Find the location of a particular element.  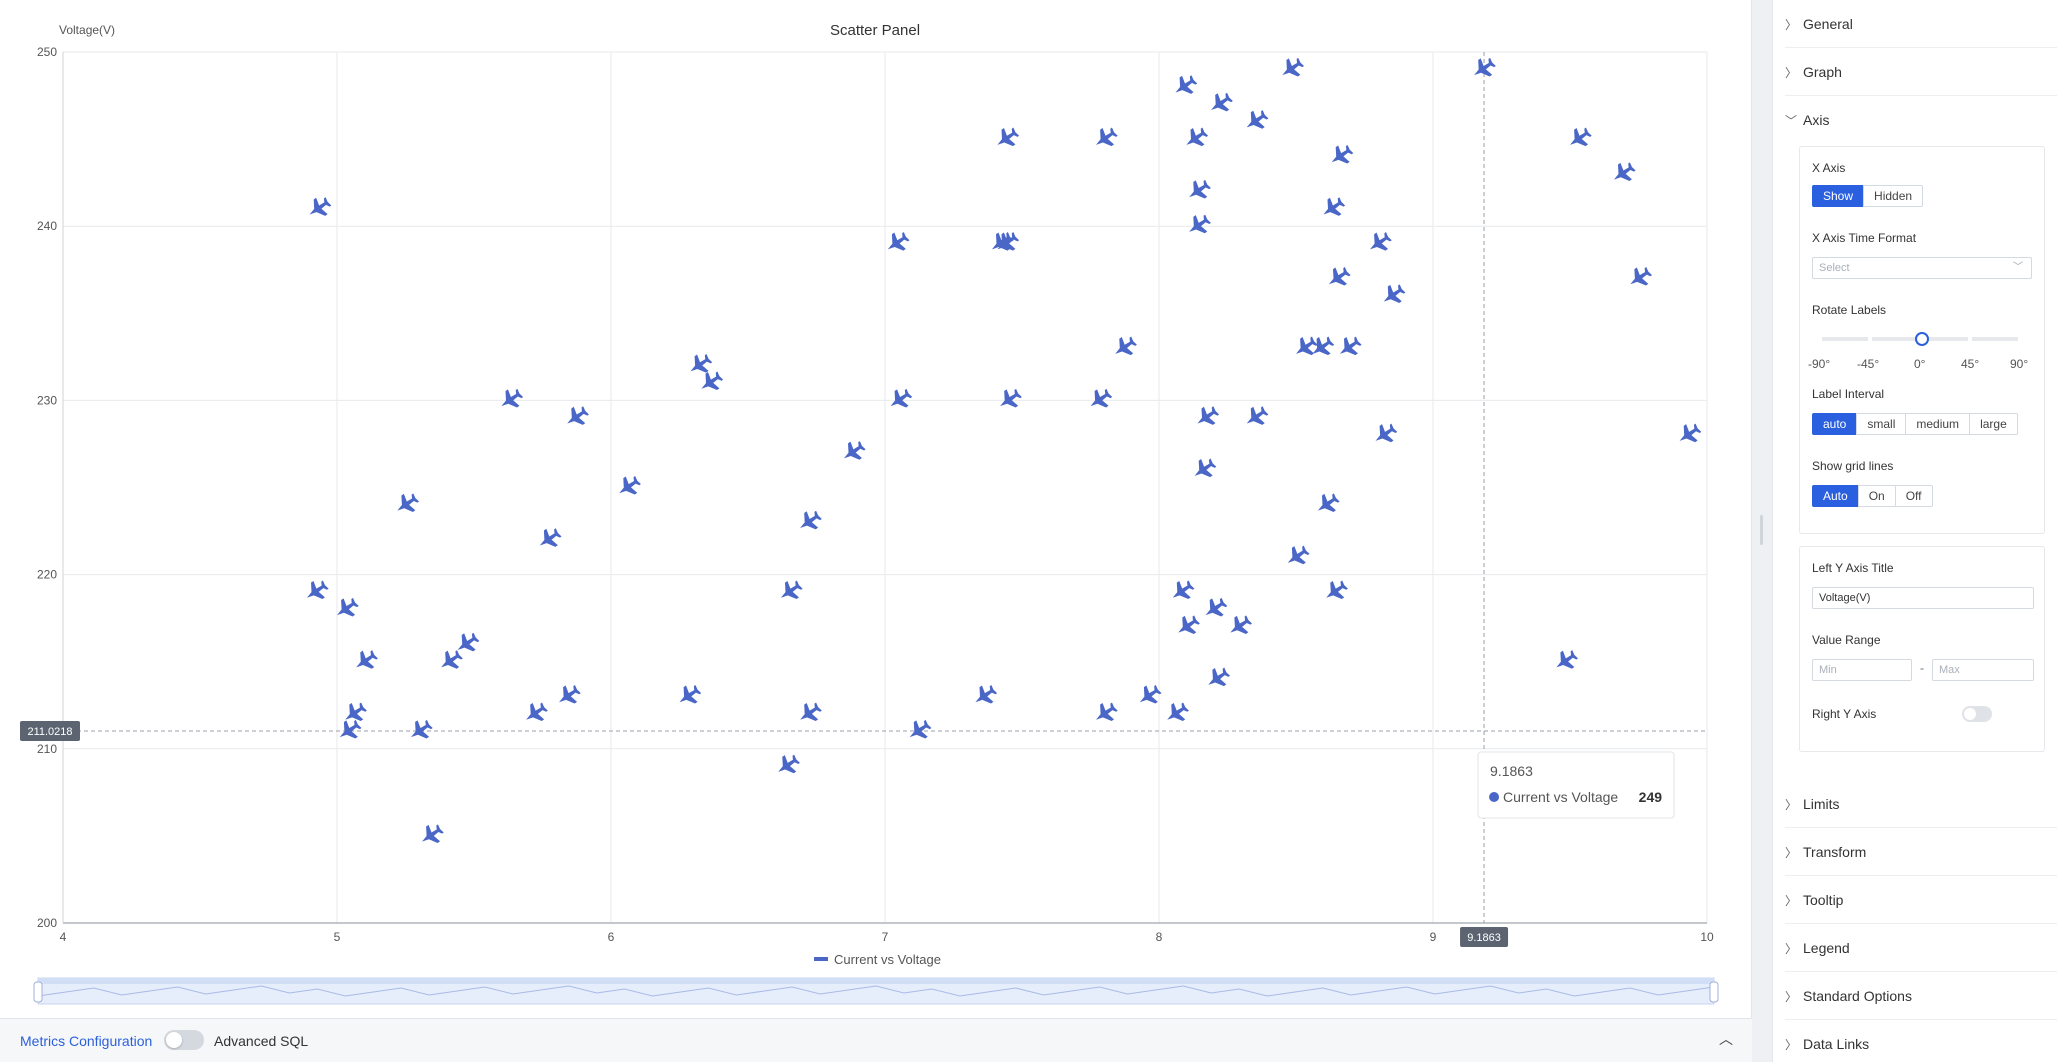

metrics-configuration-link: Metrics Configuration is located at coordinates (86, 1041).